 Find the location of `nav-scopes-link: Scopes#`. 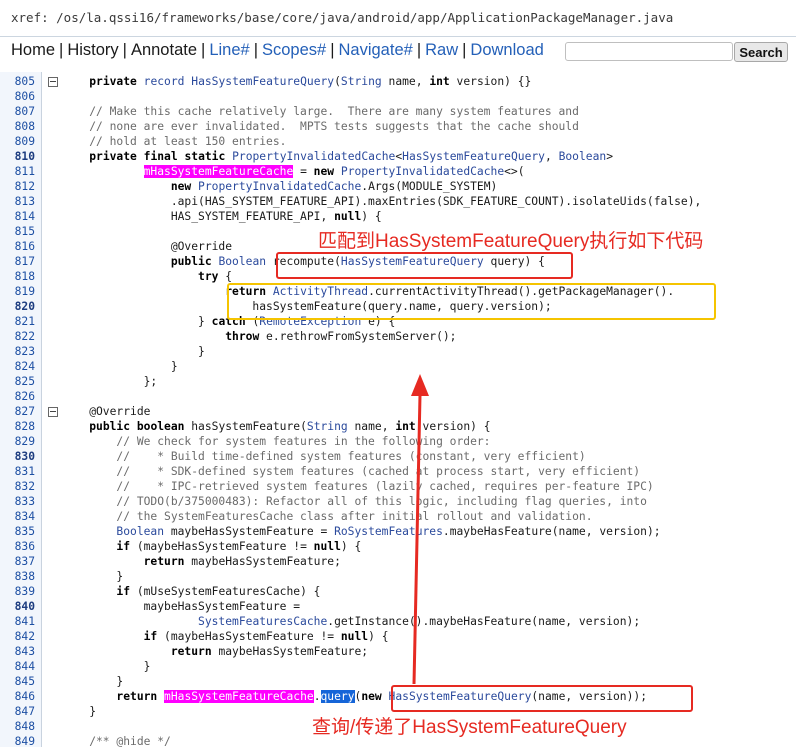

nav-scopes-link: Scopes# is located at coordinates (294, 50).